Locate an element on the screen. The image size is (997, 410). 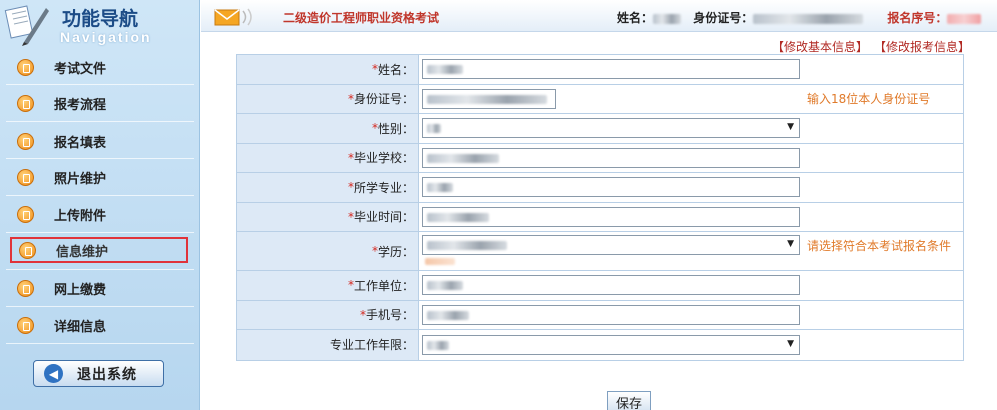
label-text: 手机号： is located at coordinates (389, 315).